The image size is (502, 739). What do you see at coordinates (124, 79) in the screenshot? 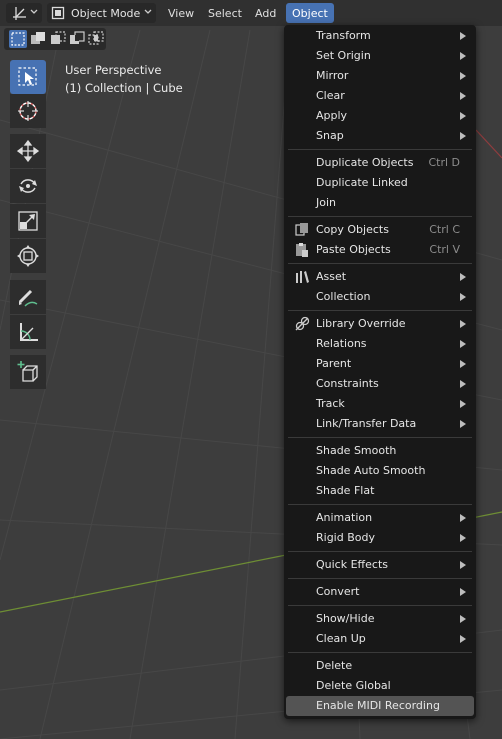
I see `viewport-info: User Perspective (1) Collection | Cube` at bounding box center [124, 79].